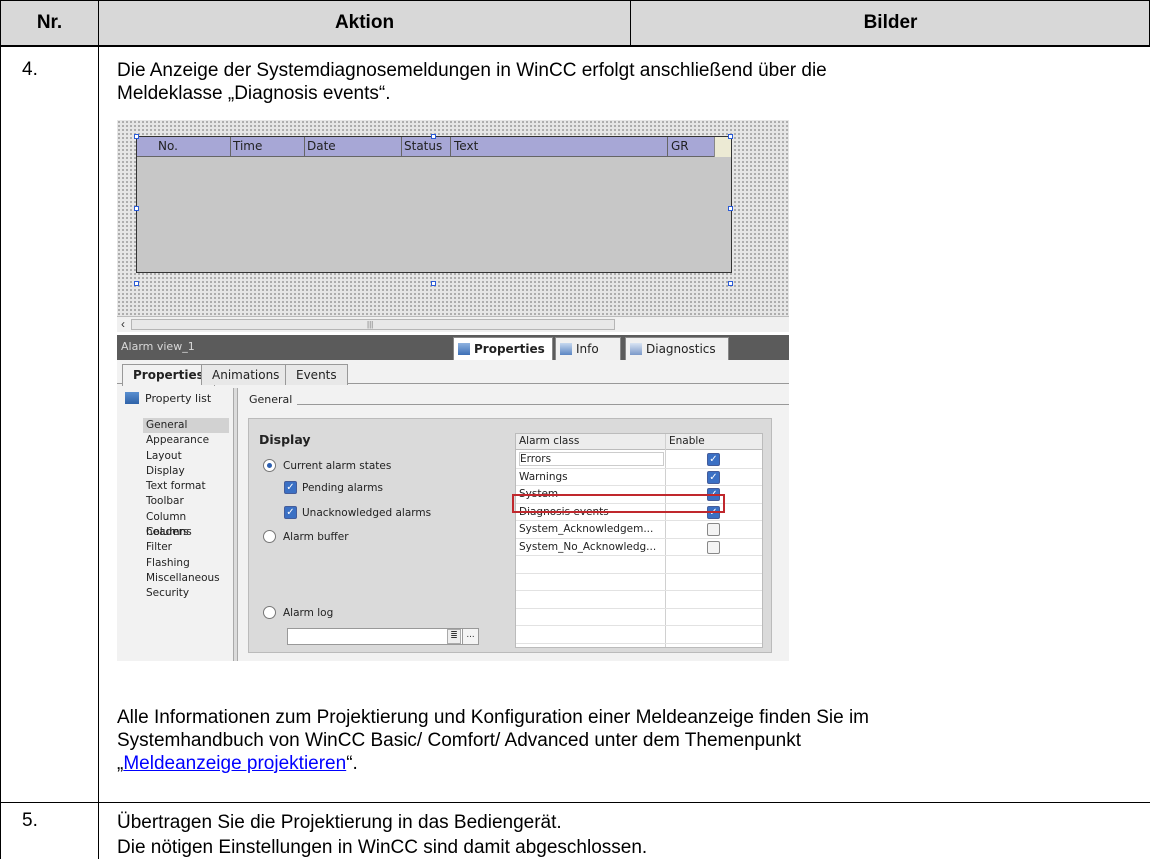 This screenshot has height=859, width=1150. I want to click on table-row-empty, so click(639, 600).